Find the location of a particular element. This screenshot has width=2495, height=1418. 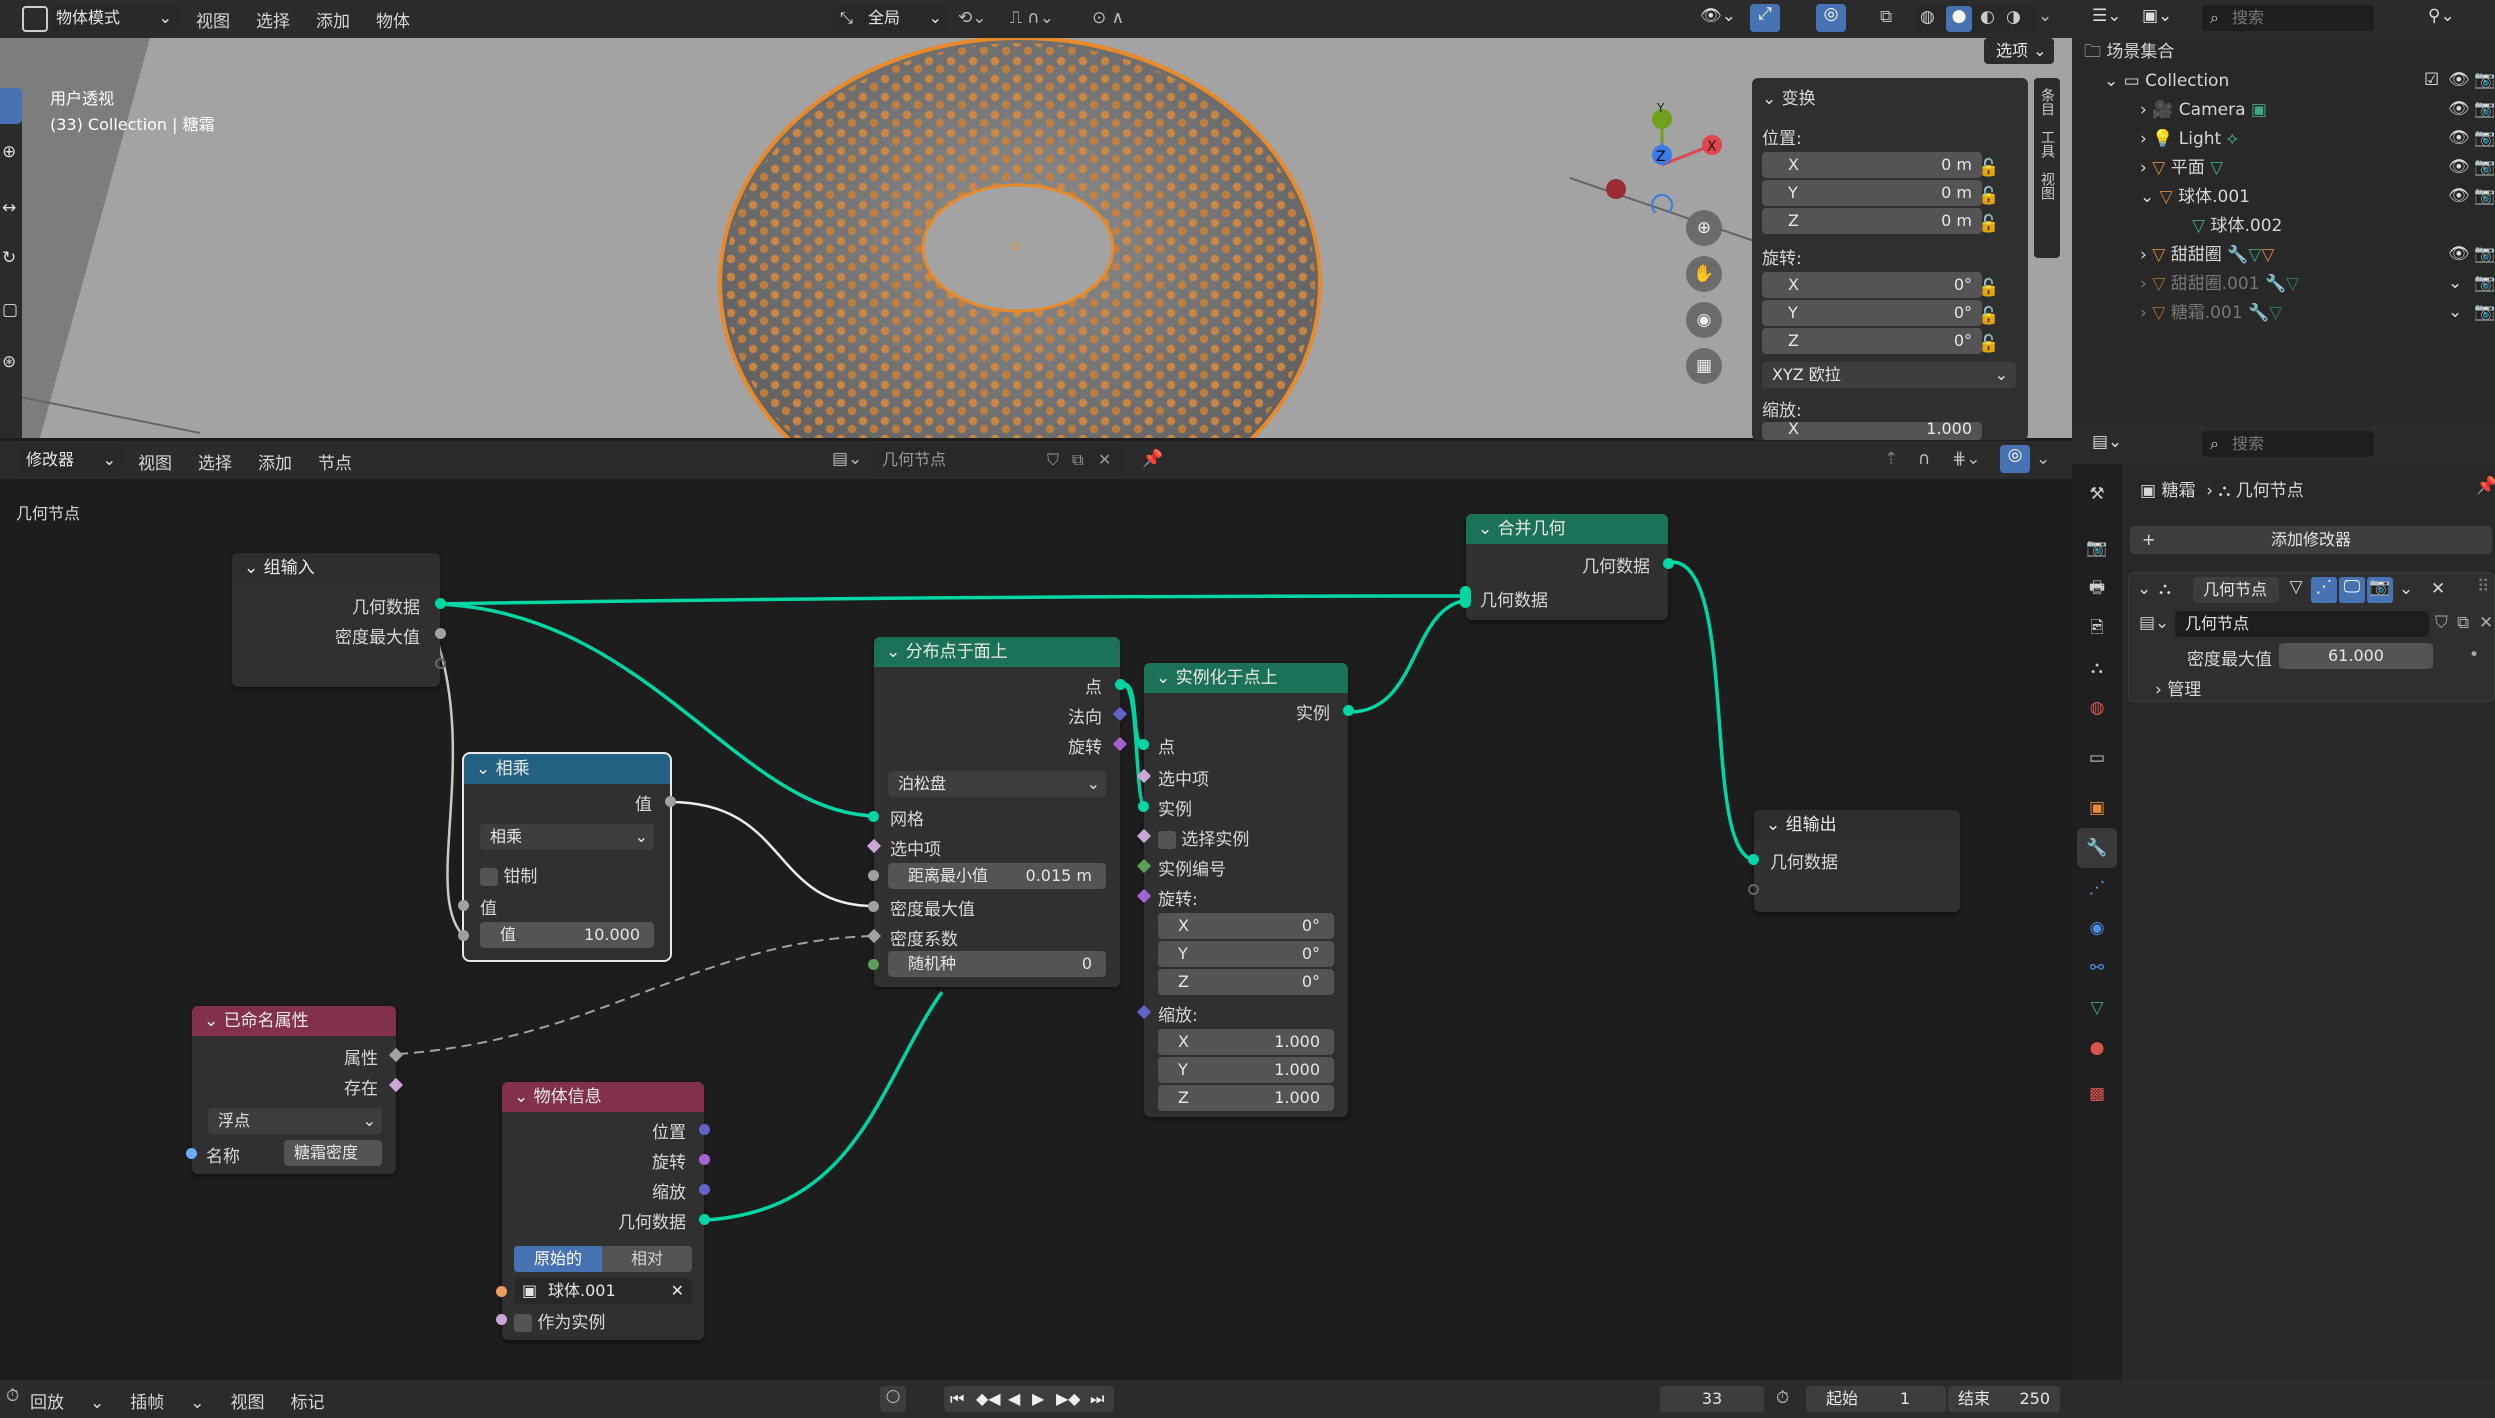

rotation-mode-select: XYZ 欧拉 ⌄ is located at coordinates (1889, 375).